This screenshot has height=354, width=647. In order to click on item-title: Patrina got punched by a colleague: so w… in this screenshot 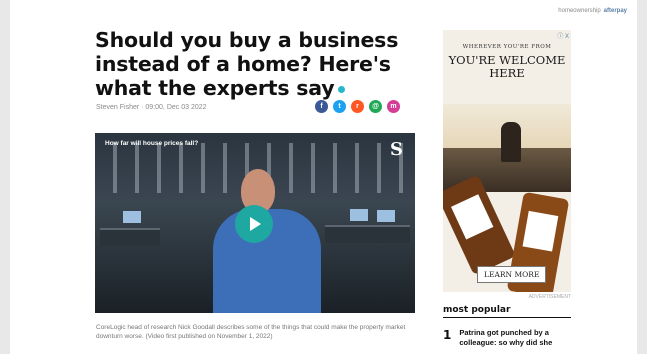, I will do `click(516, 338)`.